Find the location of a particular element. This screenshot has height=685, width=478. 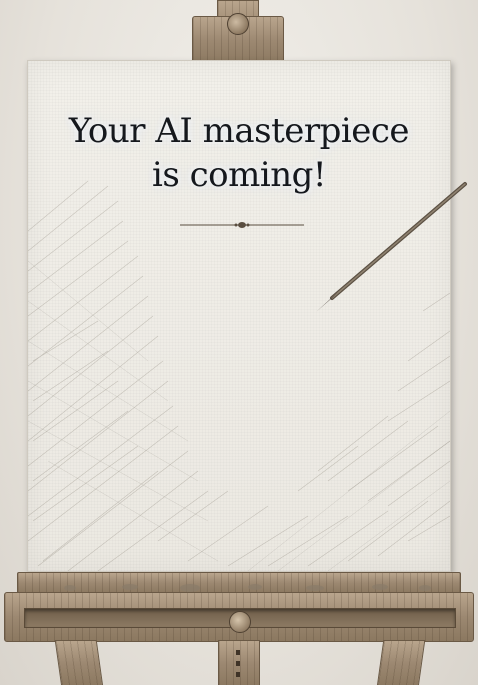

pencil-icon is located at coordinates (391, 247).